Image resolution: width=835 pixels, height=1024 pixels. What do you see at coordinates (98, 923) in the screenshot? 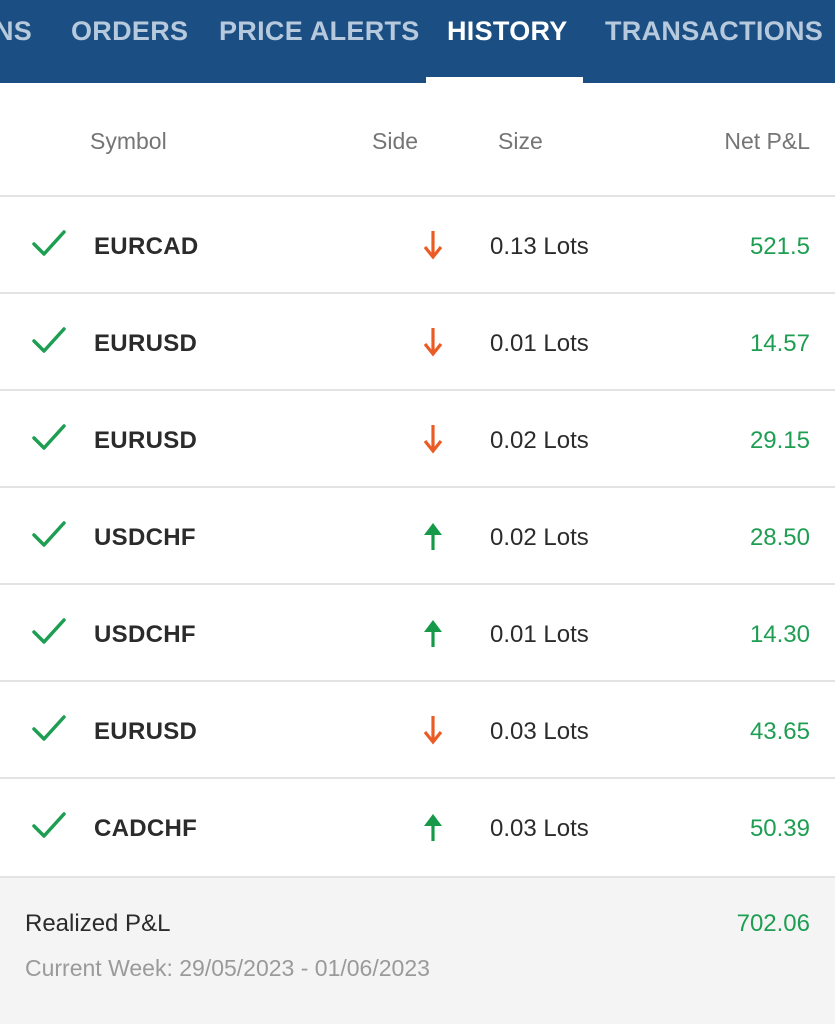
I see `realized-pnl-label: Realized P&L` at bounding box center [98, 923].